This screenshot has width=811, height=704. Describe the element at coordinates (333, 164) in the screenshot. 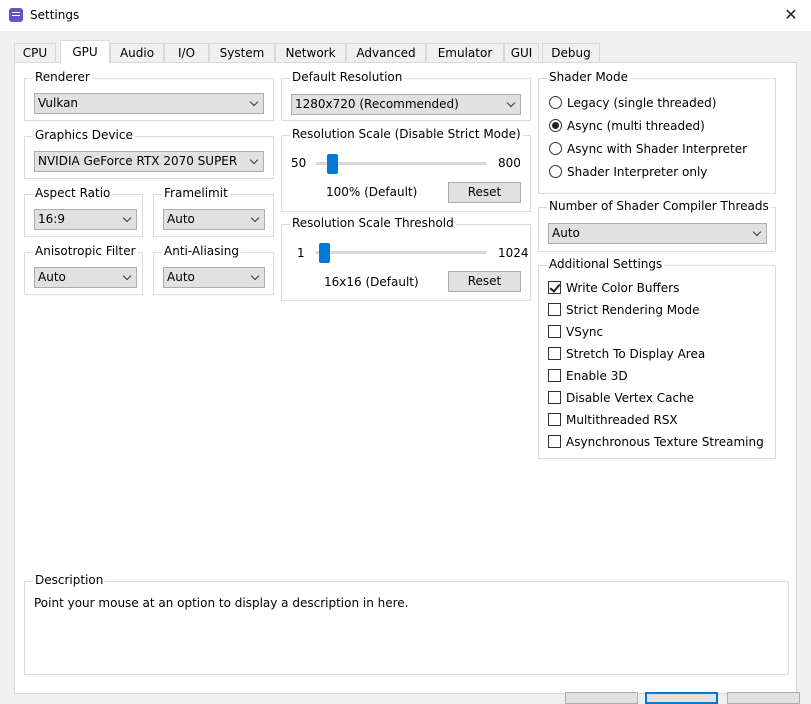

I see `resolution-scale-slider-handle` at that location.